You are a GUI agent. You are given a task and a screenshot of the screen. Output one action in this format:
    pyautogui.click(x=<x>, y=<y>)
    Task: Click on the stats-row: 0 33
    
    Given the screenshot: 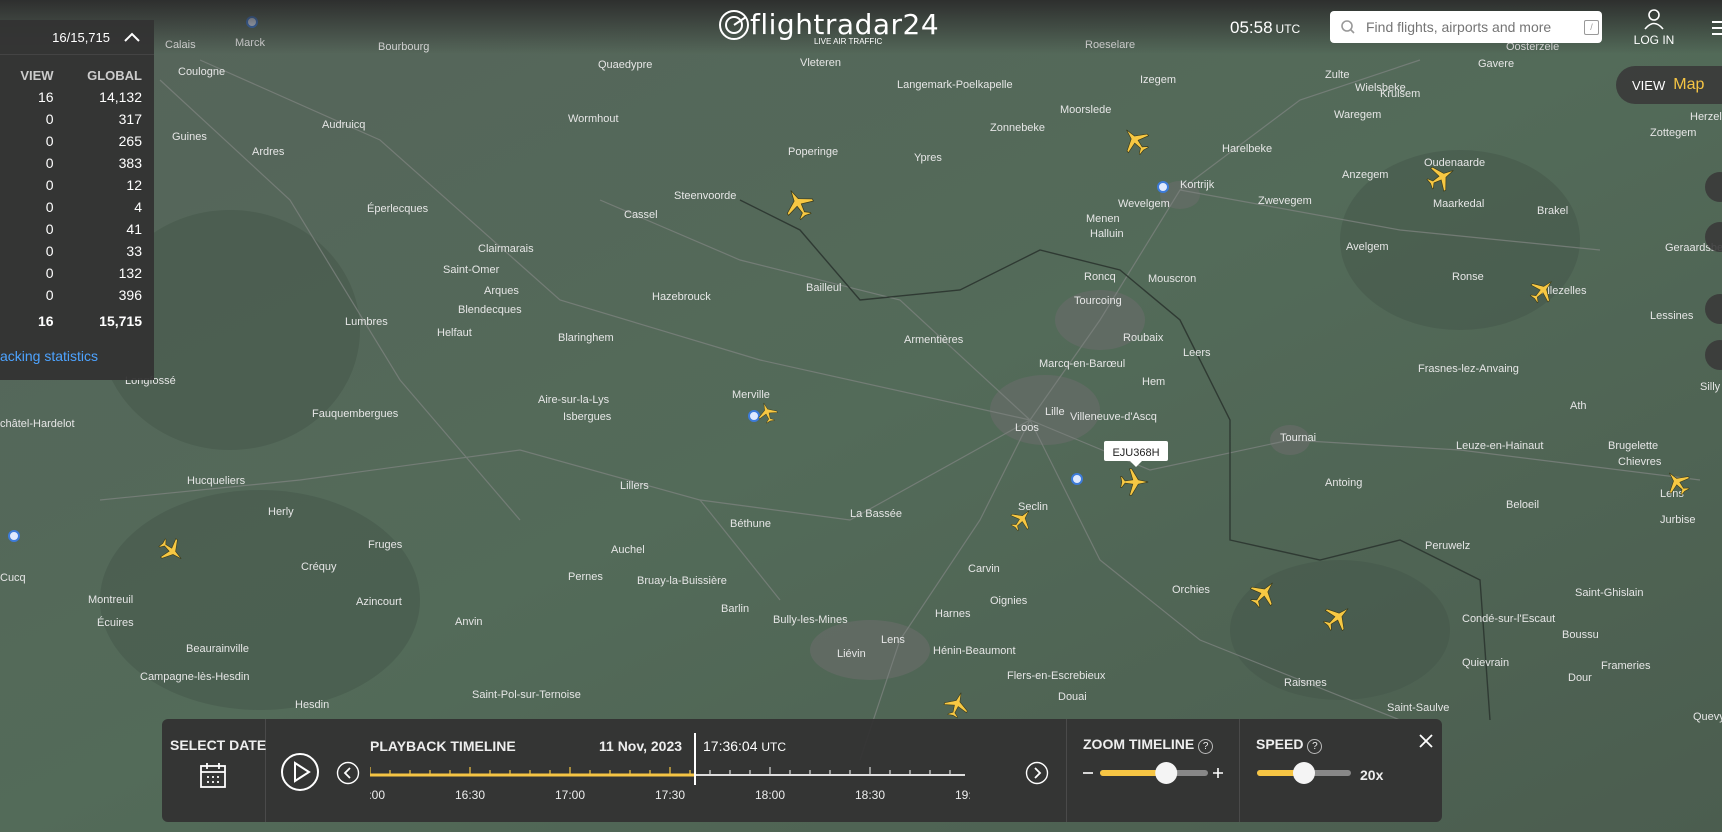 What is the action you would take?
    pyautogui.click(x=71, y=251)
    